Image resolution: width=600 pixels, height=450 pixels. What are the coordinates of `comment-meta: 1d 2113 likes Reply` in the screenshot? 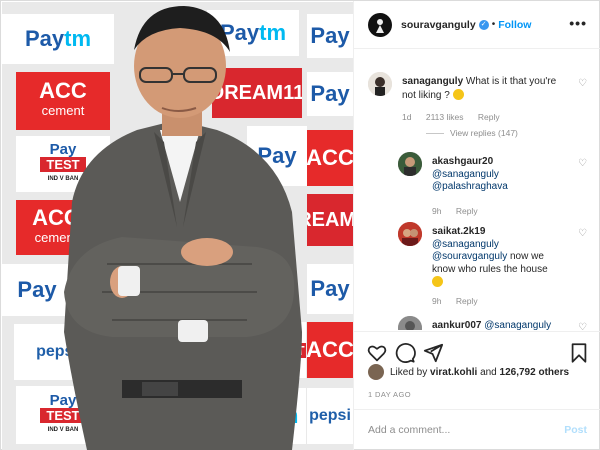 It's located at (457, 117).